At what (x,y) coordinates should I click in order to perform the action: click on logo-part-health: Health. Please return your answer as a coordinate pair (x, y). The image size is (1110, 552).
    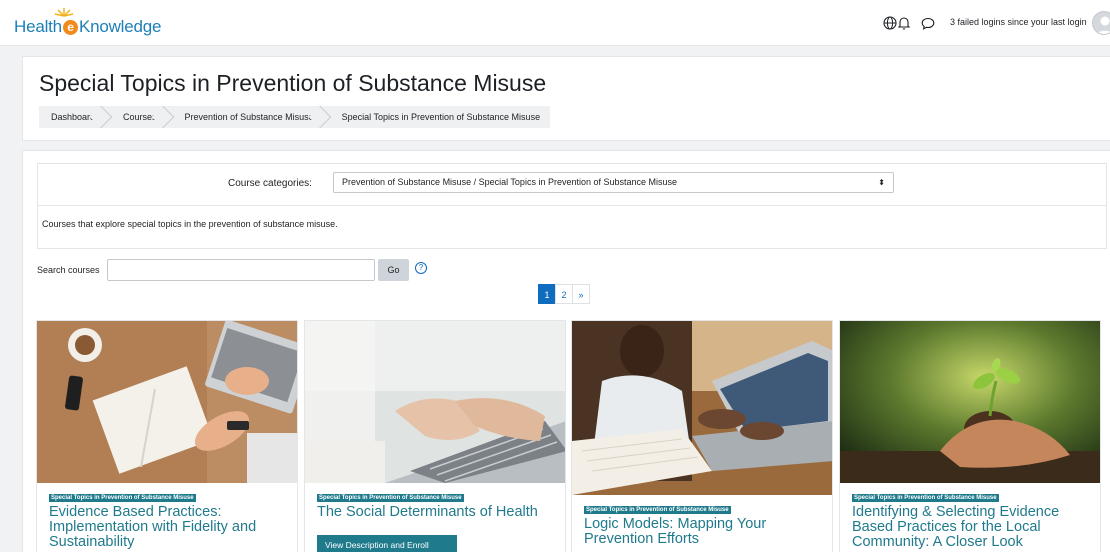
    Looking at the image, I should click on (38, 26).